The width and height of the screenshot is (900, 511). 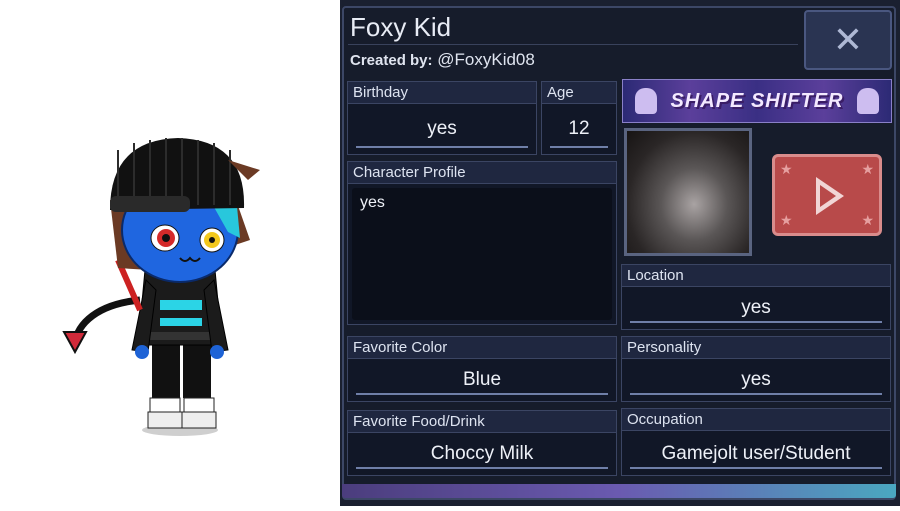 What do you see at coordinates (482, 348) in the screenshot?
I see `favorite-color-label: Favorite Color` at bounding box center [482, 348].